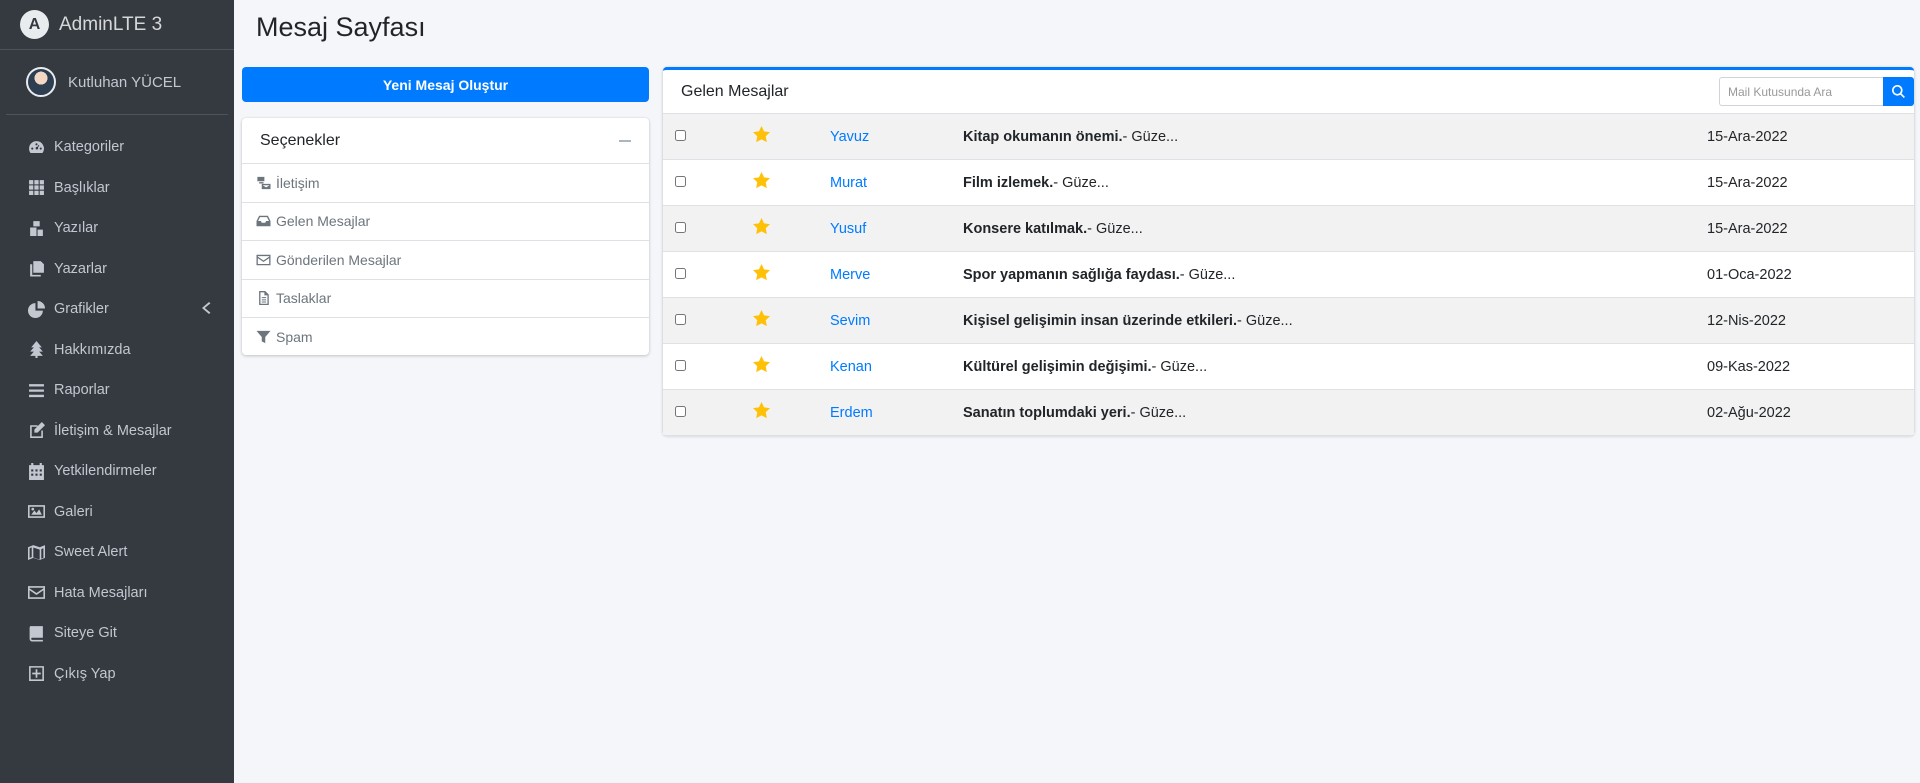  Describe the element at coordinates (304, 298) in the screenshot. I see `options-item-label: Taslaklar` at that location.